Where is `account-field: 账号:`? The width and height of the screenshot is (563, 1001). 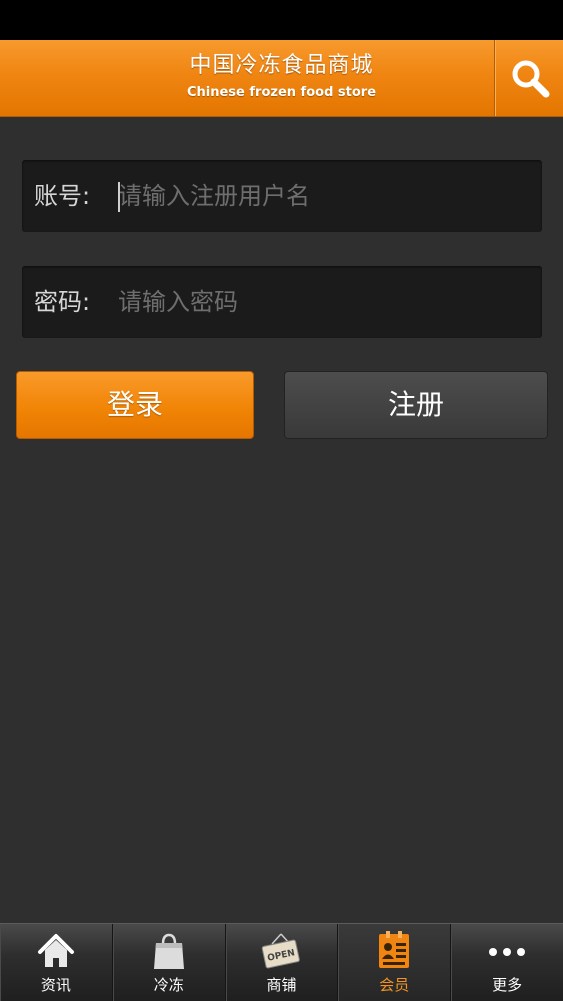
account-field: 账号: is located at coordinates (282, 196).